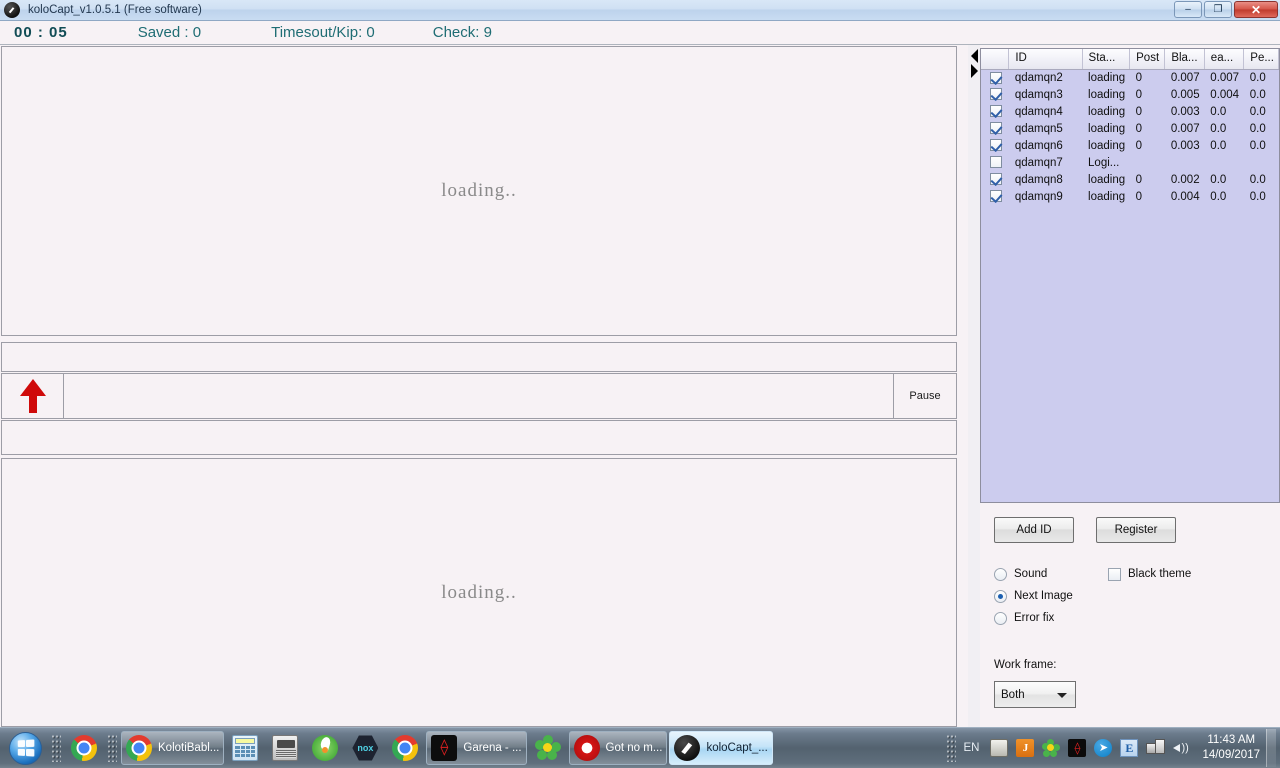 The width and height of the screenshot is (1280, 768). Describe the element at coordinates (1137, 596) in the screenshot. I see `next-image-option-row: Next Image` at that location.